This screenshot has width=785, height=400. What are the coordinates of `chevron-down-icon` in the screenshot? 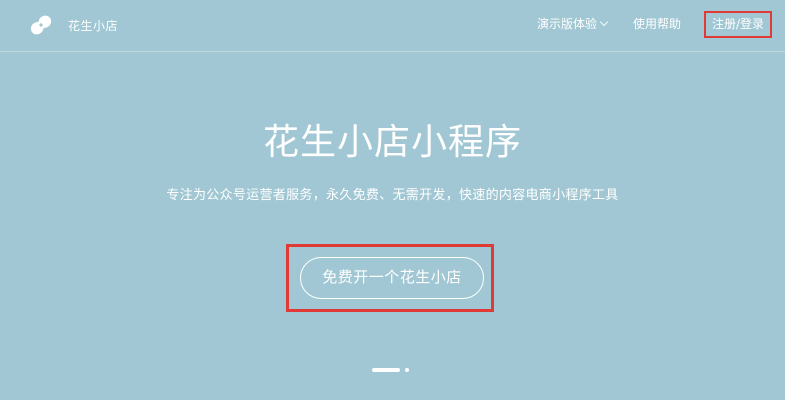 It's located at (604, 22).